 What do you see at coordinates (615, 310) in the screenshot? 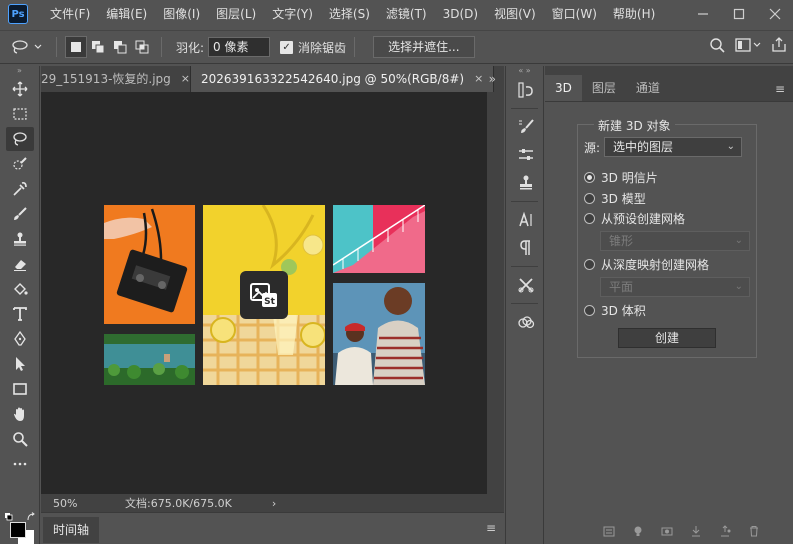
I see `option-3d-volume: 3D 体积` at bounding box center [615, 310].